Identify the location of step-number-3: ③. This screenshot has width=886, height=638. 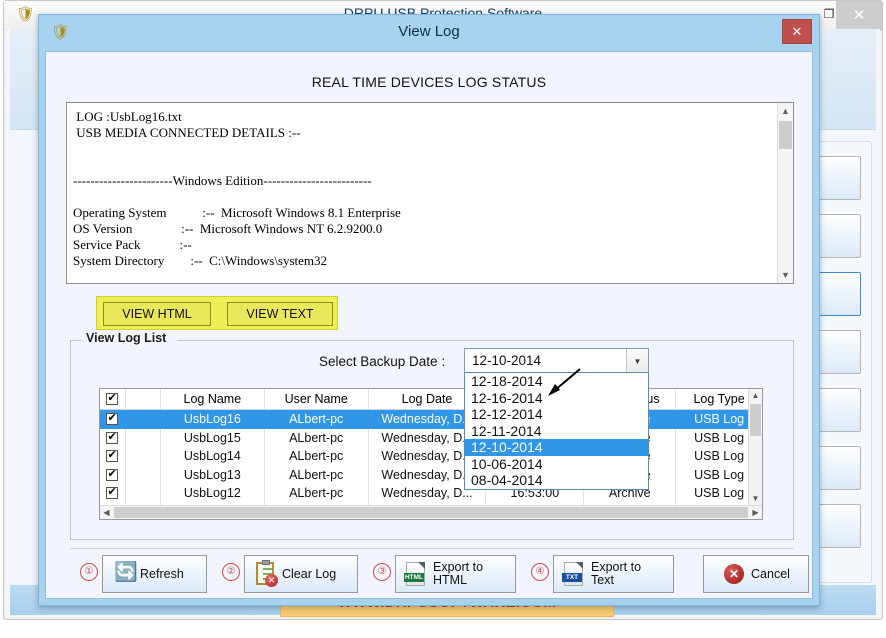
(382, 572).